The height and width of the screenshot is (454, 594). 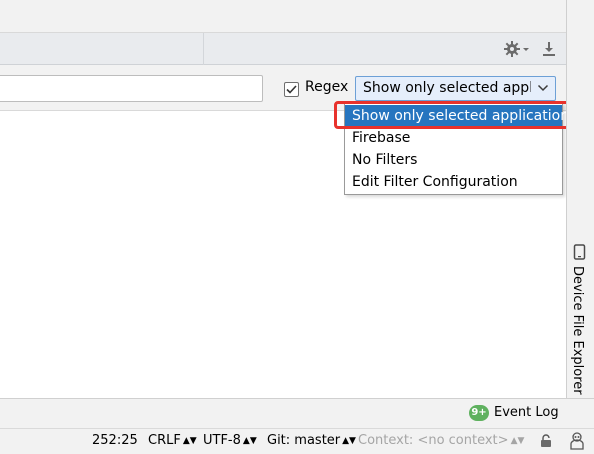 I want to click on regex-checkbox, so click(x=291, y=89).